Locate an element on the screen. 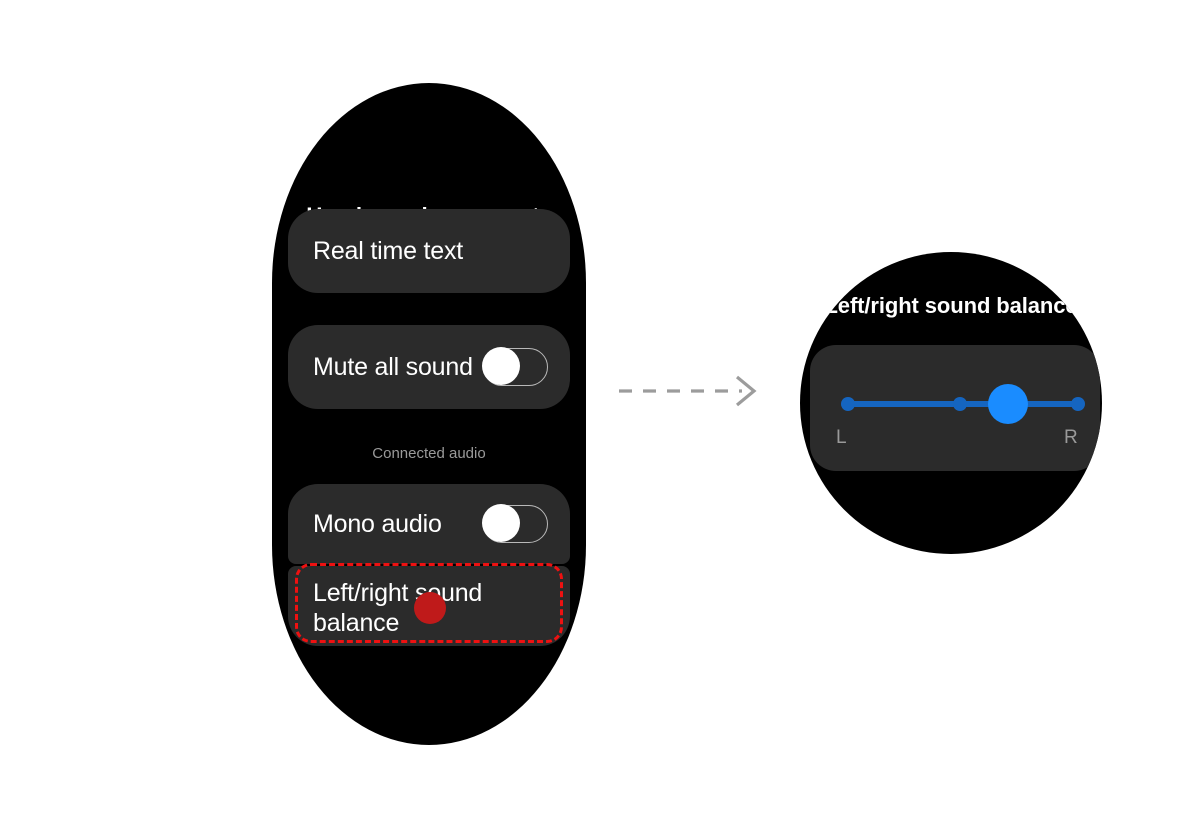  slider-tick-right-icon is located at coordinates (1078, 404).